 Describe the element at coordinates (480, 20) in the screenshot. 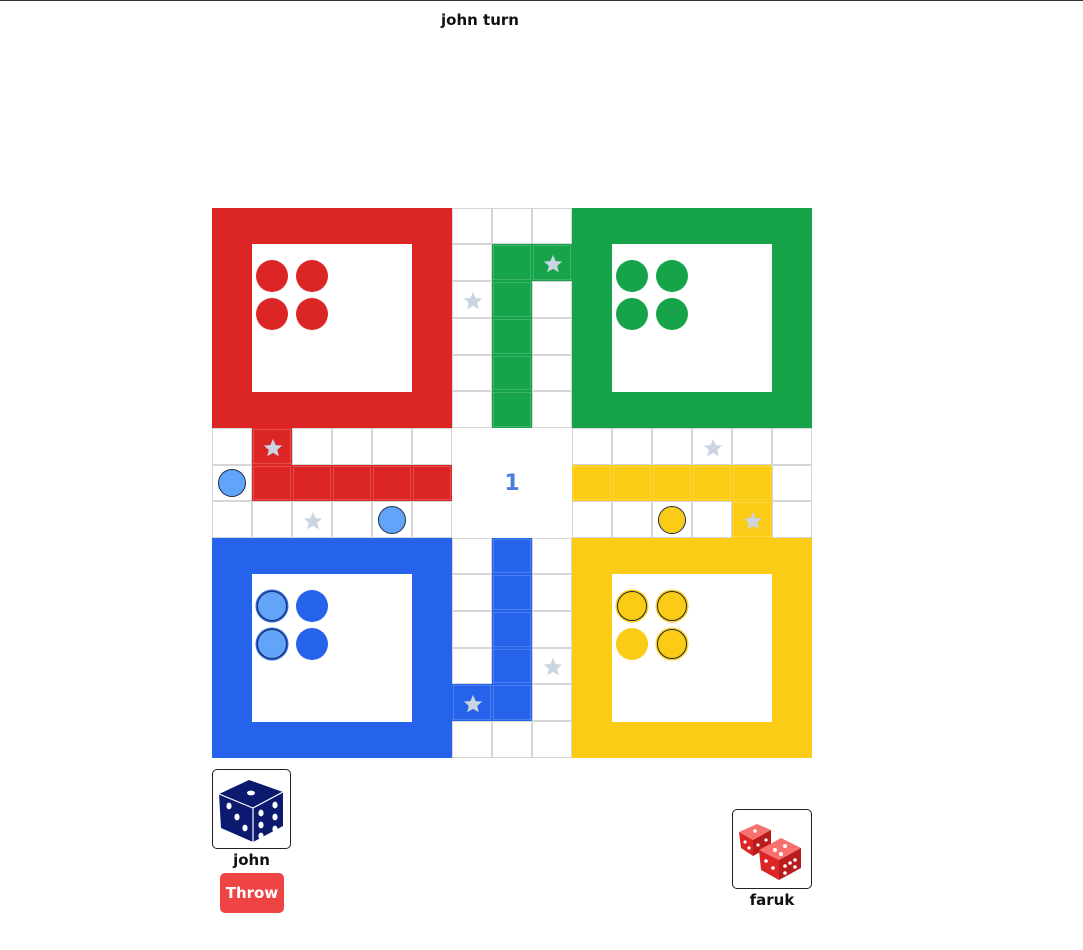

I see `turn-indicator: john turn` at that location.